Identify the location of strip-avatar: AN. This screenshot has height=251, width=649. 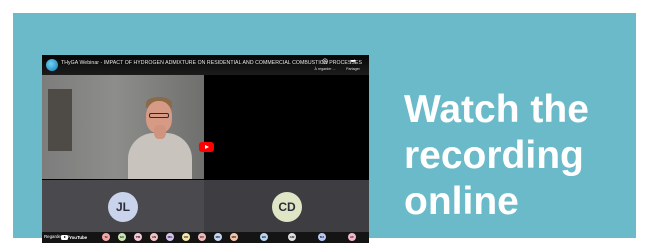
(154, 237).